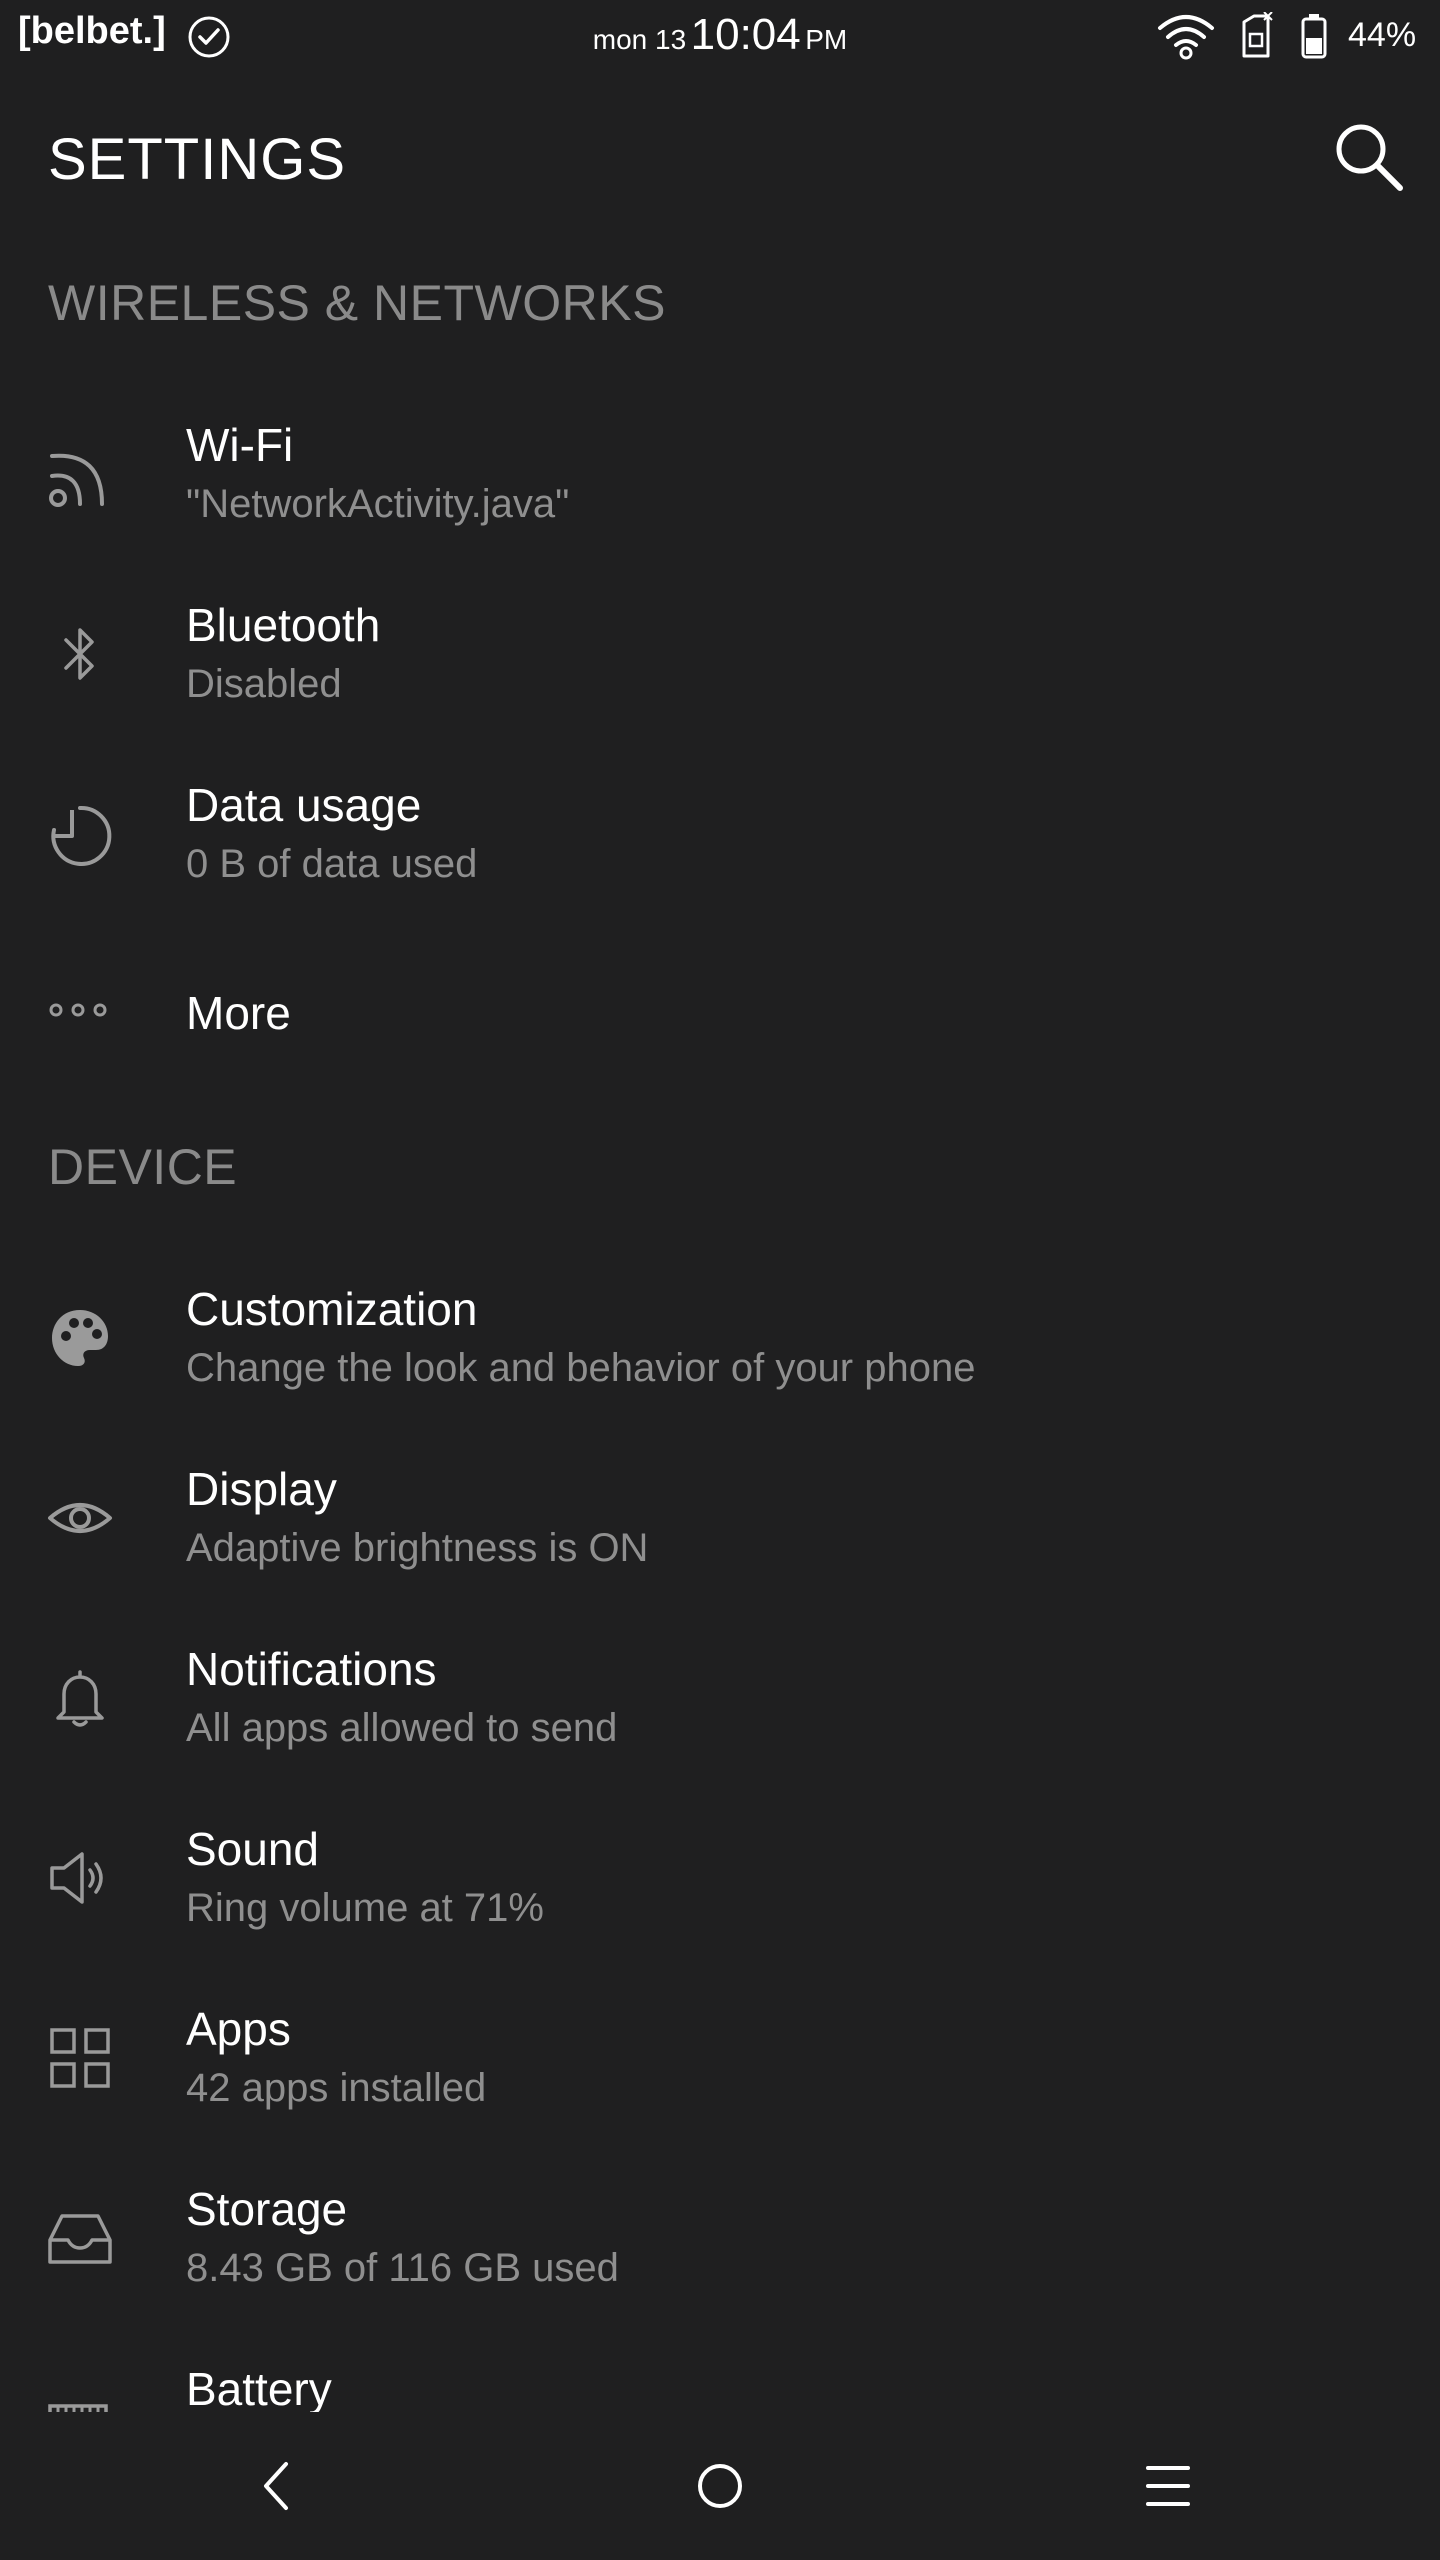 This screenshot has width=1440, height=2560. What do you see at coordinates (283, 625) in the screenshot?
I see `bluetooth-label: Bluetooth` at bounding box center [283, 625].